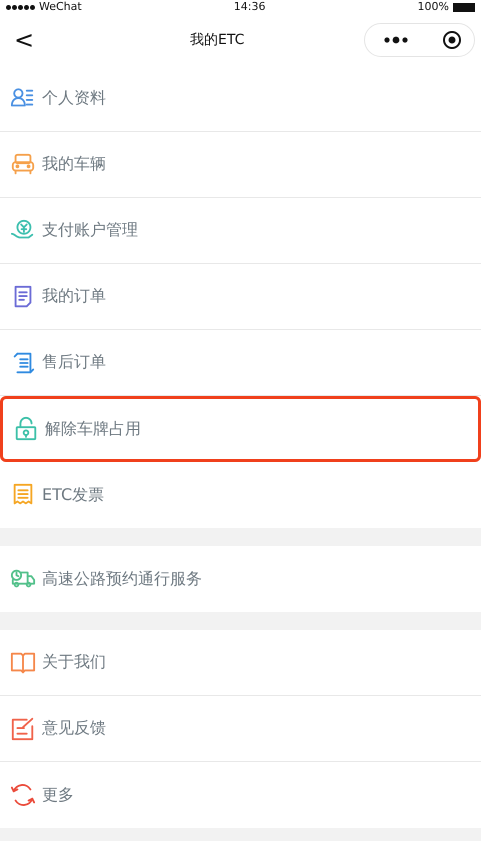 The height and width of the screenshot is (841, 481). What do you see at coordinates (452, 40) in the screenshot?
I see `close-target-icon` at bounding box center [452, 40].